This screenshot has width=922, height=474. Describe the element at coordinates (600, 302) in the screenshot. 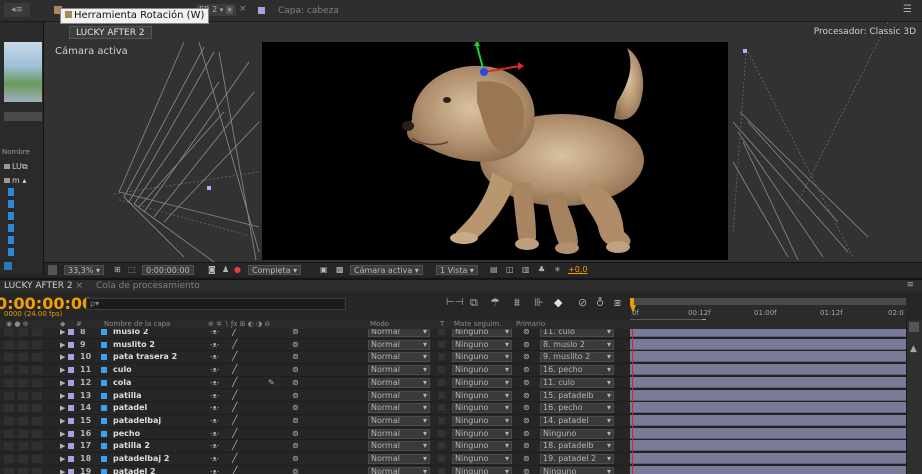

I see `stopwatch-icon: ♁` at that location.